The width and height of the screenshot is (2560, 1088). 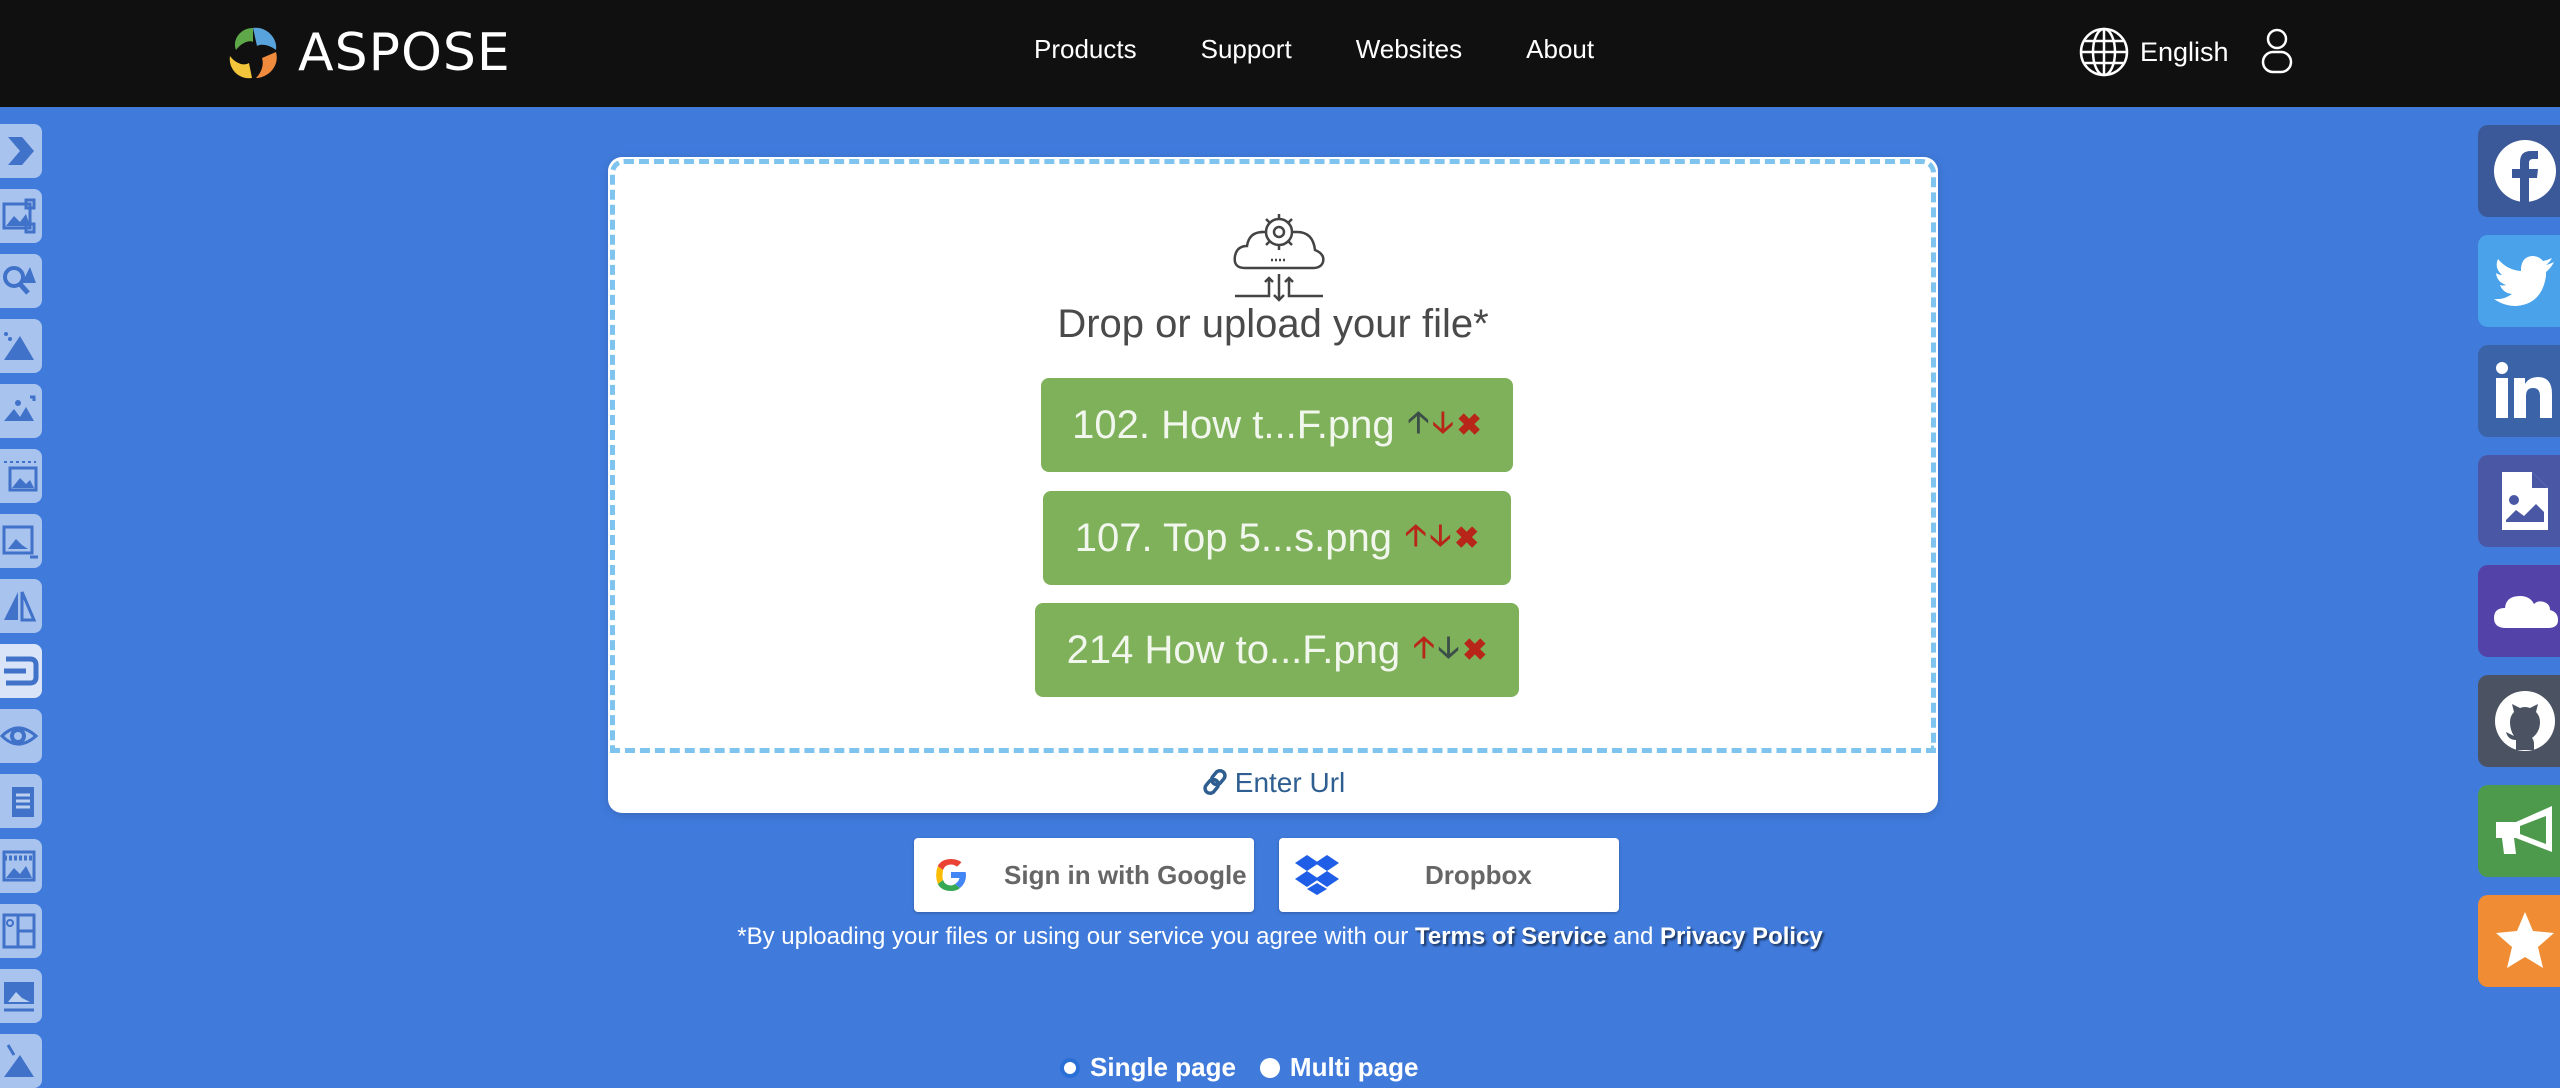 I want to click on user-account-icon, so click(x=2277, y=51).